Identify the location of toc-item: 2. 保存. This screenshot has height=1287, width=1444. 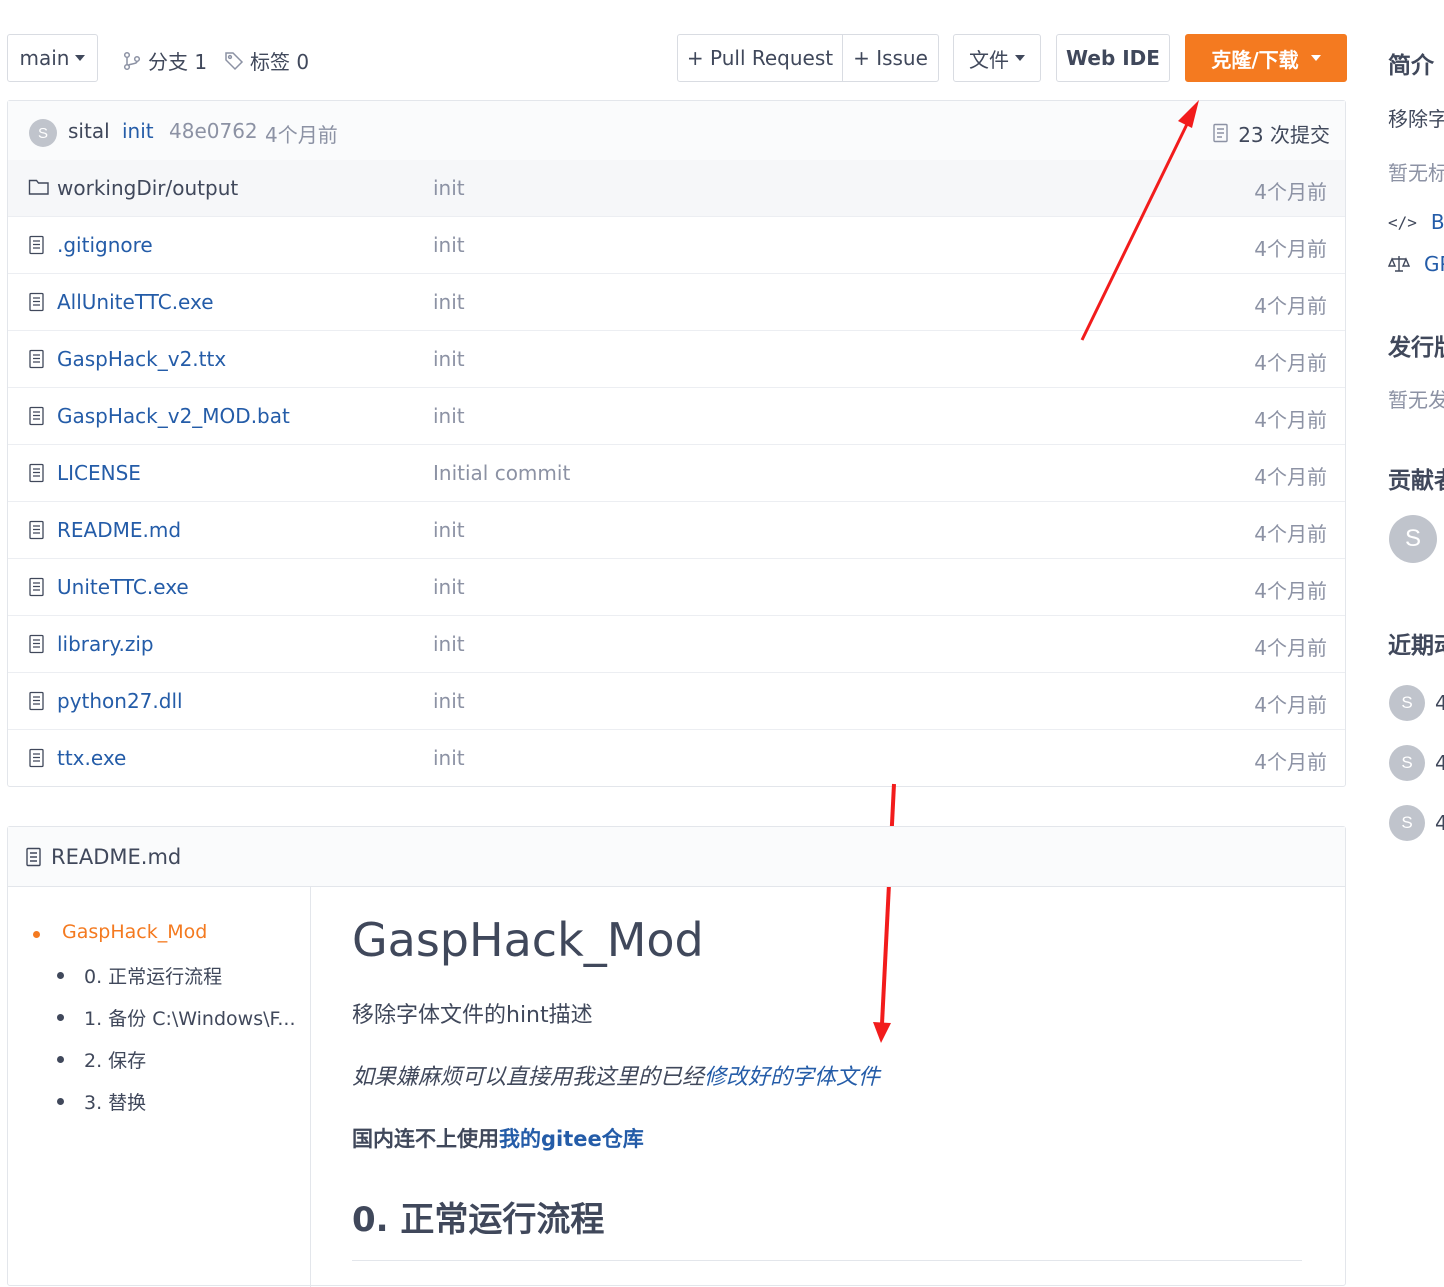
(115, 1059).